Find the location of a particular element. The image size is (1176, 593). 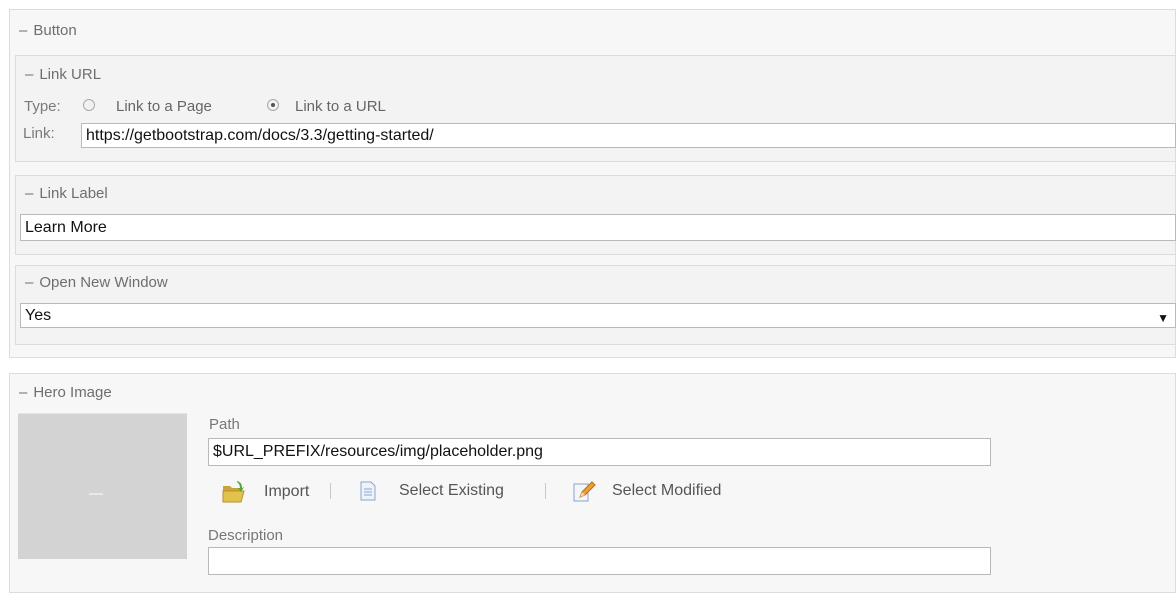

link-url-toggle: – Link URL is located at coordinates (63, 74).